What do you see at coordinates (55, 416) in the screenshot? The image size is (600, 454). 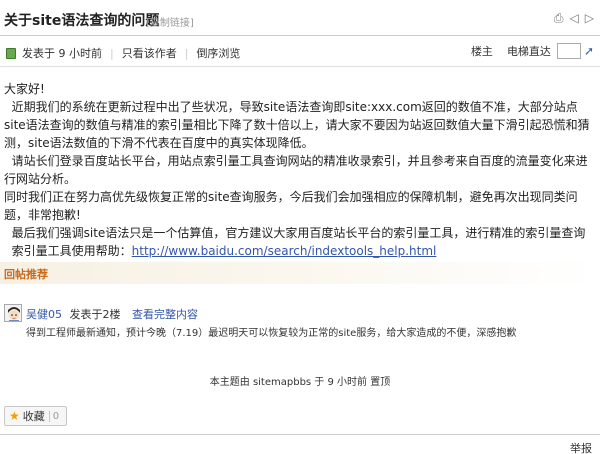 I see `favorite-count: 0` at bounding box center [55, 416].